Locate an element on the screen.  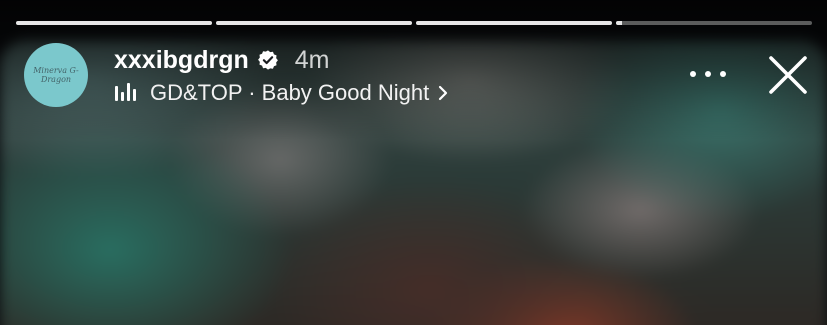
close-icon is located at coordinates (788, 75).